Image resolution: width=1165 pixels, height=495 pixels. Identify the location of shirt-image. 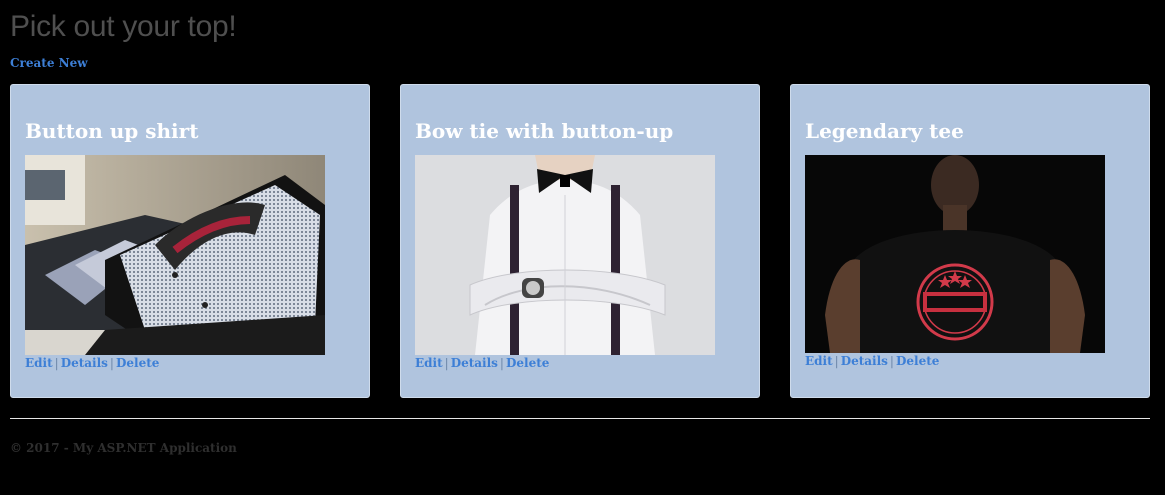
(175, 255).